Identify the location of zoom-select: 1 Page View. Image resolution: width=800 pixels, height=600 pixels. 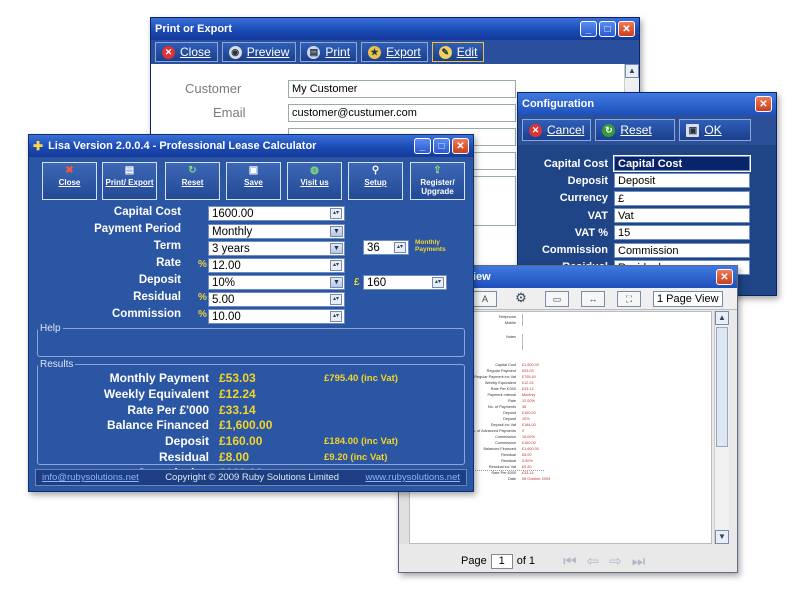
(688, 298).